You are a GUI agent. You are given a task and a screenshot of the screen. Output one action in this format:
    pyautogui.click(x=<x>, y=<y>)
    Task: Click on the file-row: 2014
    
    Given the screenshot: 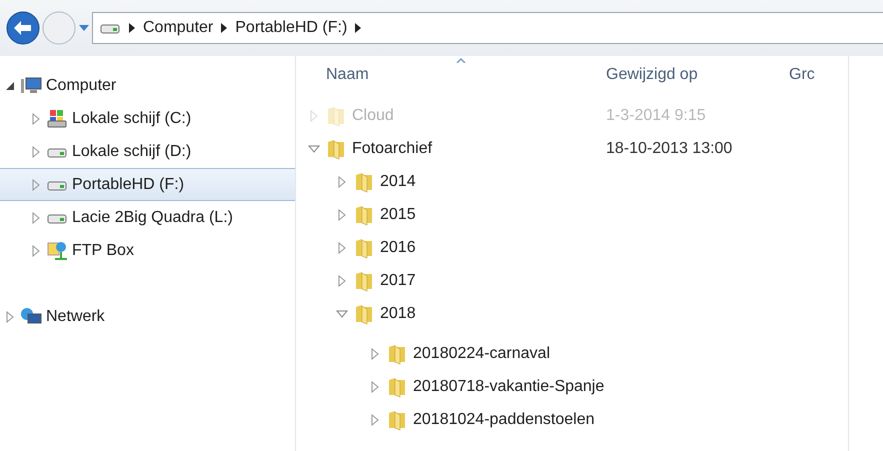 What is the action you would take?
    pyautogui.click(x=572, y=181)
    